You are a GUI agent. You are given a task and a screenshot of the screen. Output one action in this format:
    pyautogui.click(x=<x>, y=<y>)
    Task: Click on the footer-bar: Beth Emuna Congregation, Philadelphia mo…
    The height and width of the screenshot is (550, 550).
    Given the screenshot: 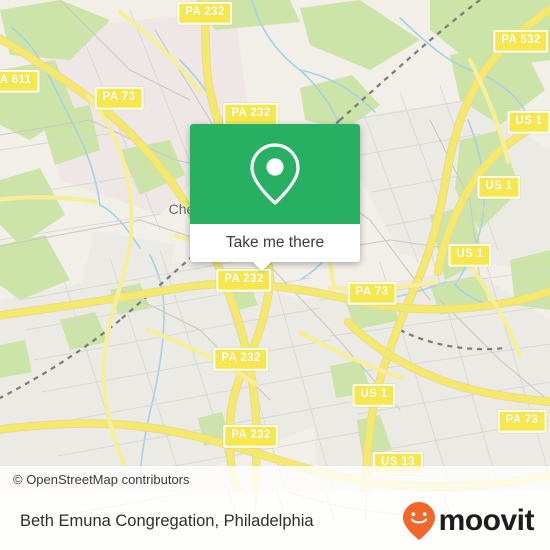 What is the action you would take?
    pyautogui.click(x=275, y=521)
    